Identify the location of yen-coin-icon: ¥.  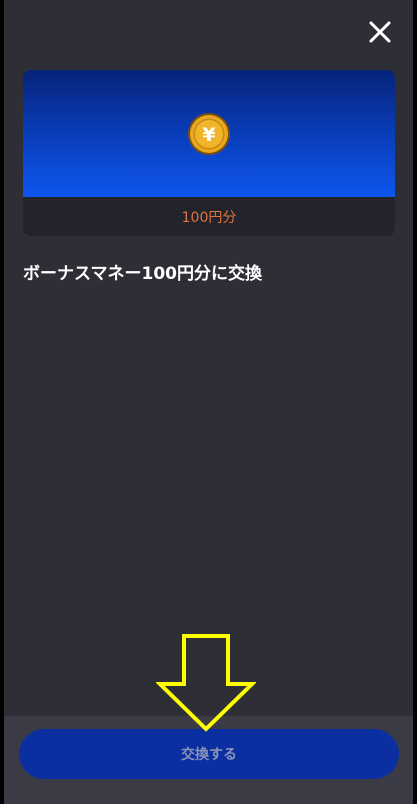
(209, 134).